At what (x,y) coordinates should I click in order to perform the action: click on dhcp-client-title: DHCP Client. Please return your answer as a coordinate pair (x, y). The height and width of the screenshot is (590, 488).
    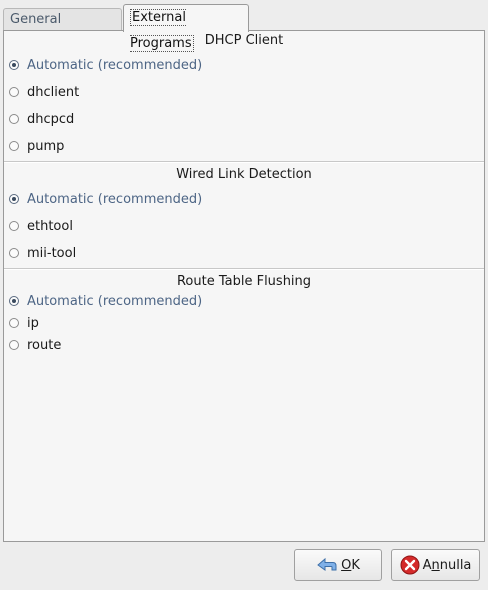
    Looking at the image, I should click on (244, 40).